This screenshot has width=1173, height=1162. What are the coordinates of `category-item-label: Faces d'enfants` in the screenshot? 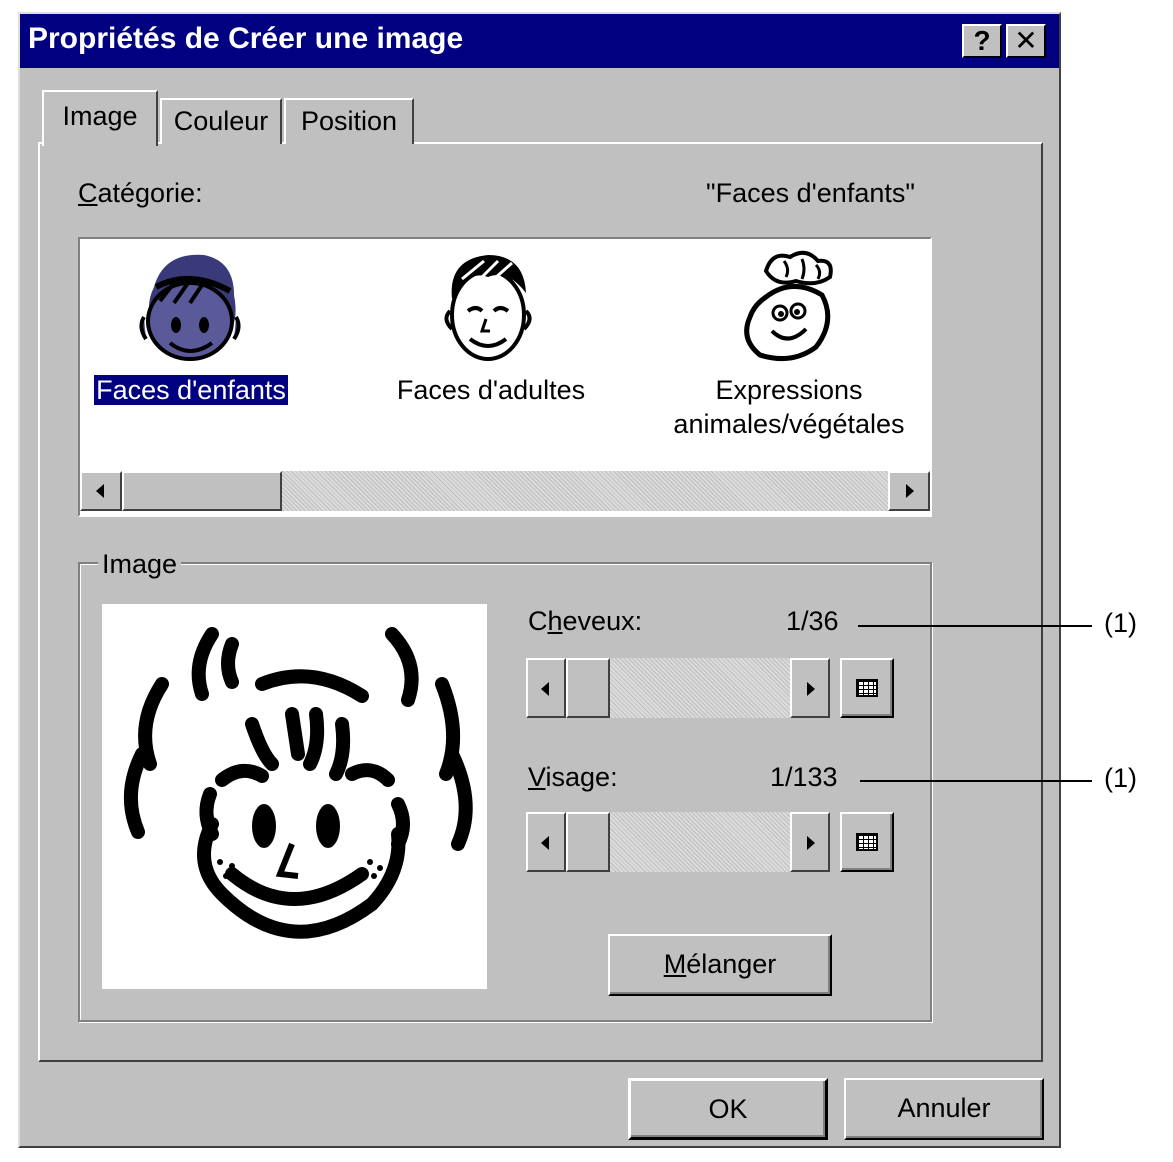 It's located at (191, 390).